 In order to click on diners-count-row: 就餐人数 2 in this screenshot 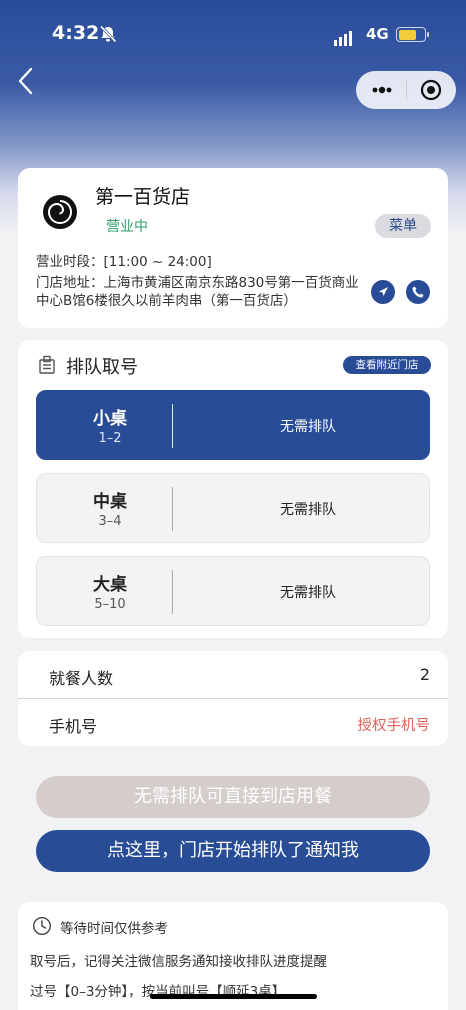, I will do `click(233, 674)`.